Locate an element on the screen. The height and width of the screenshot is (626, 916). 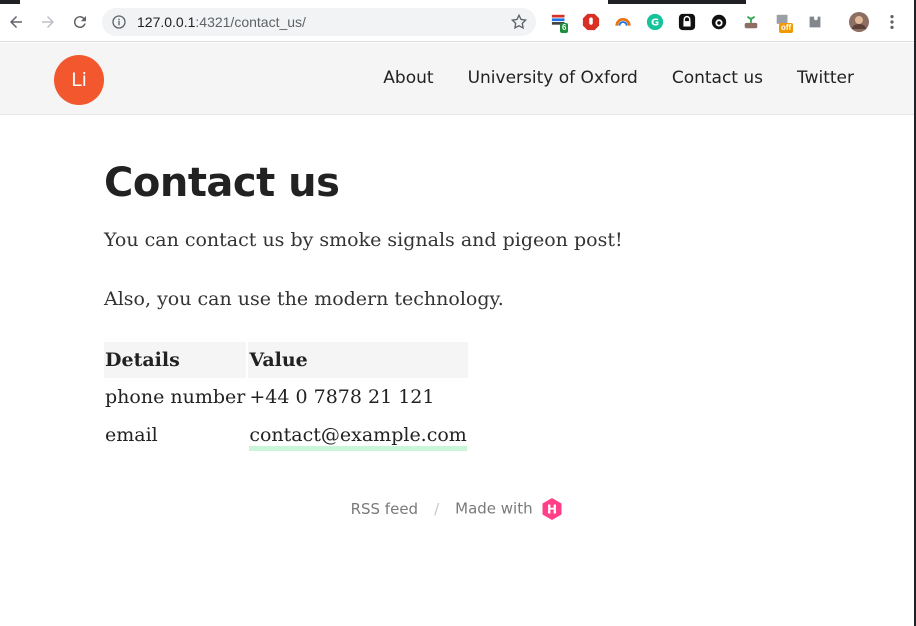
browser-menu-button is located at coordinates (892, 22).